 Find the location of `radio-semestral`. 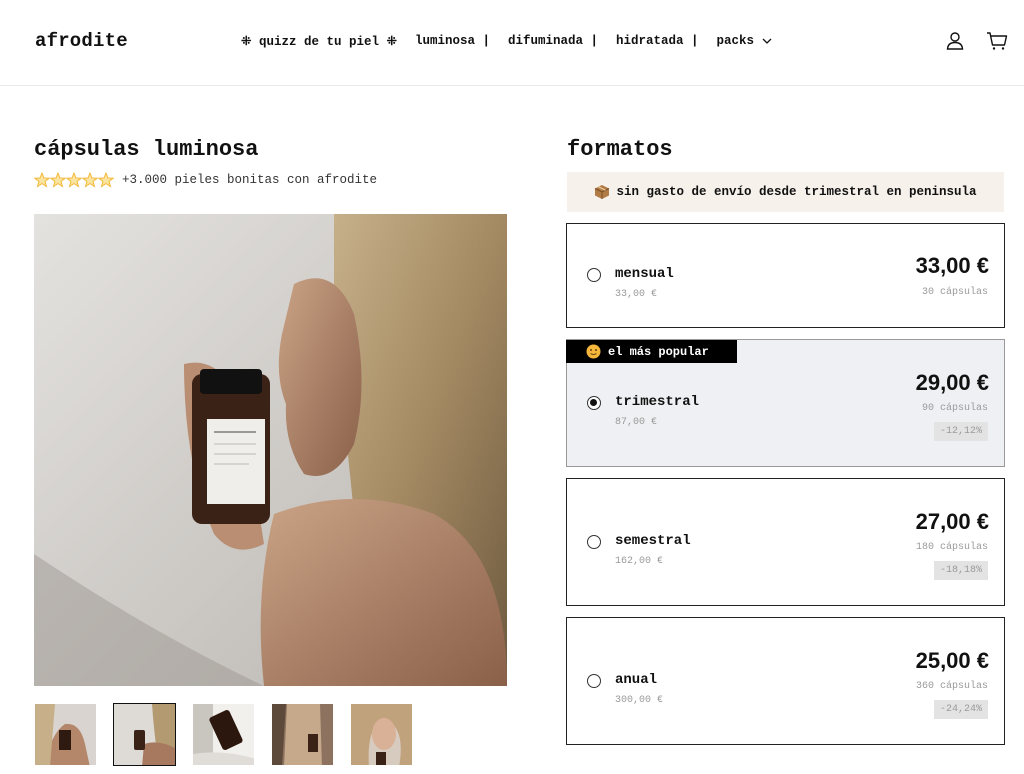

radio-semestral is located at coordinates (594, 542).